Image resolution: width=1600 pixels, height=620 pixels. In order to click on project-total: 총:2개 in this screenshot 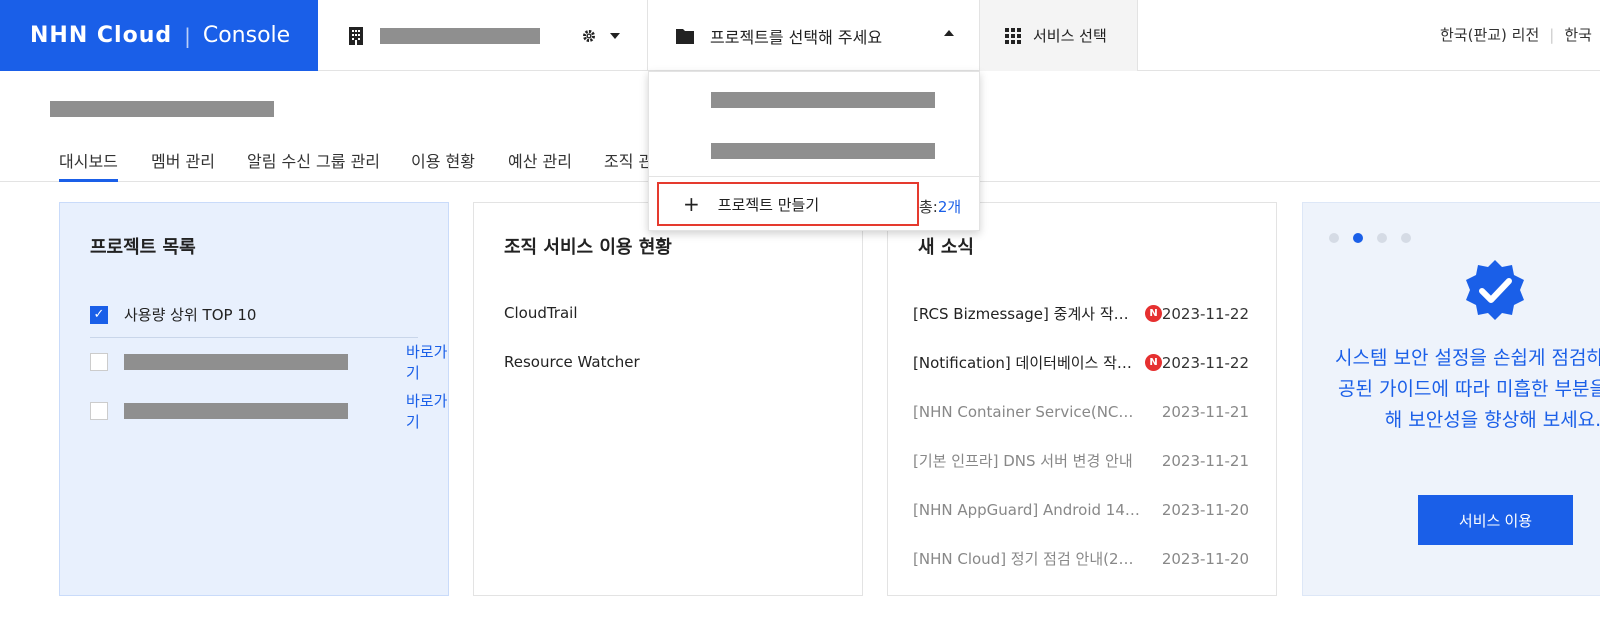, I will do `click(940, 206)`.